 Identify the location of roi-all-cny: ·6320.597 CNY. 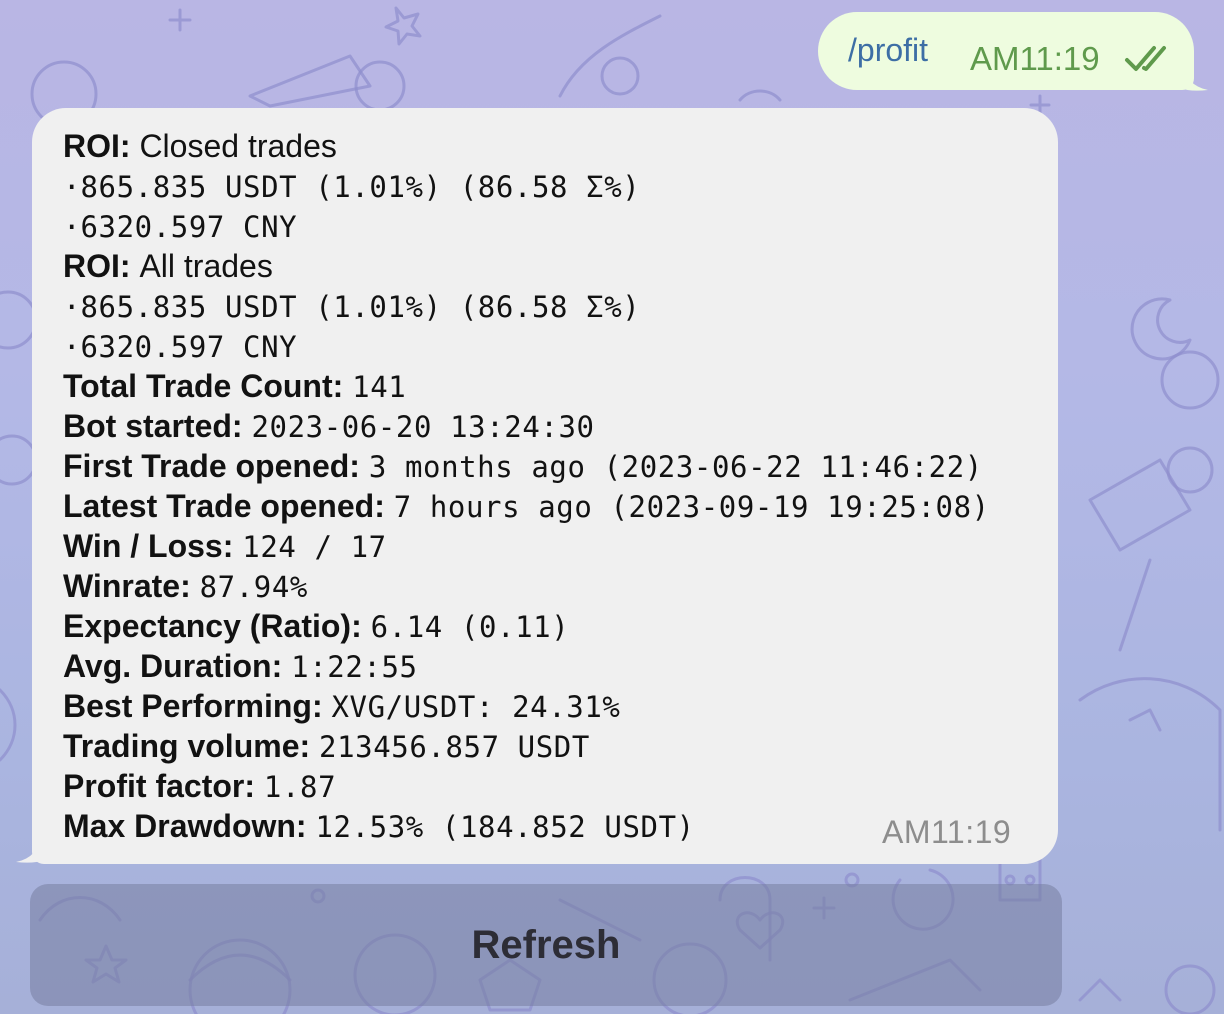
(180, 347).